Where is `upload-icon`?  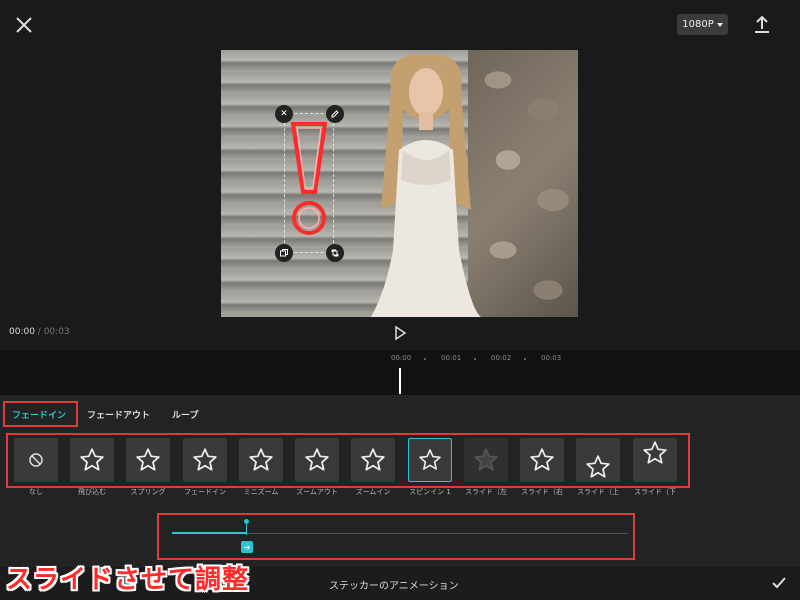
upload-icon is located at coordinates (762, 24).